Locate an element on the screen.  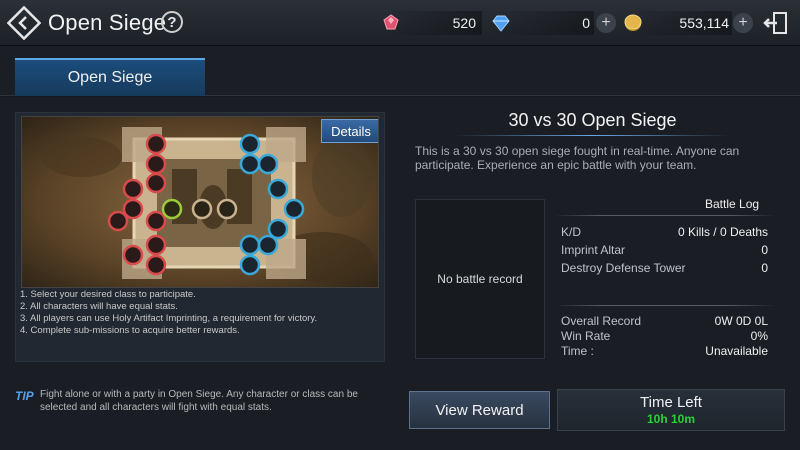
stat-value: Unavailable is located at coordinates (736, 351).